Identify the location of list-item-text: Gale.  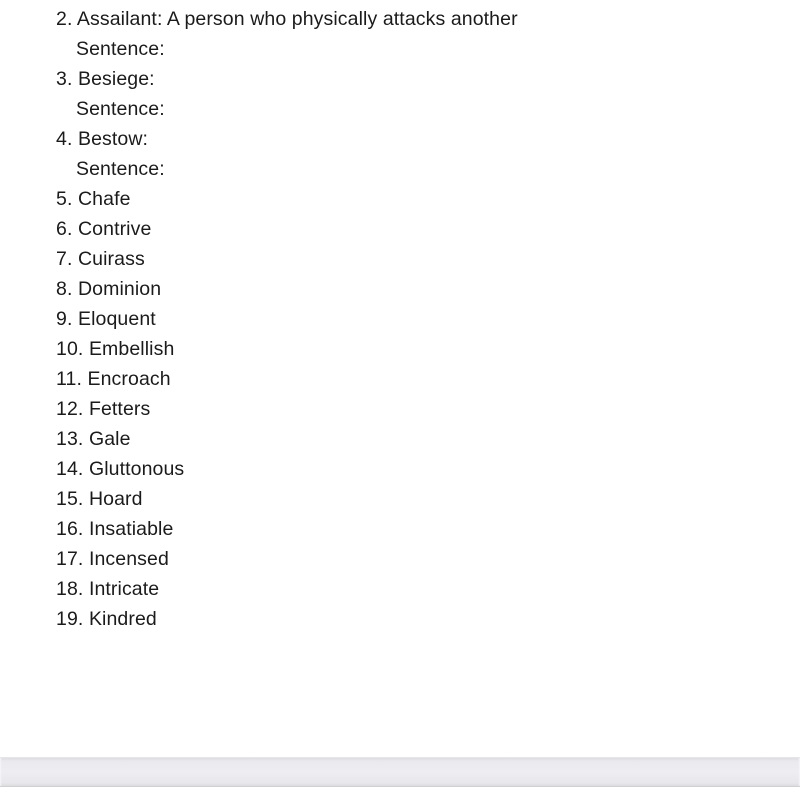
(109, 439).